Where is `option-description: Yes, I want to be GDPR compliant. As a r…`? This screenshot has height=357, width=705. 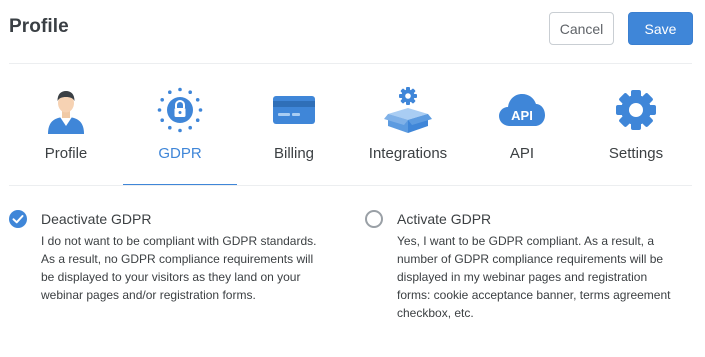
option-description: Yes, I want to be GDPR compliant. As a r… is located at coordinates (533, 277).